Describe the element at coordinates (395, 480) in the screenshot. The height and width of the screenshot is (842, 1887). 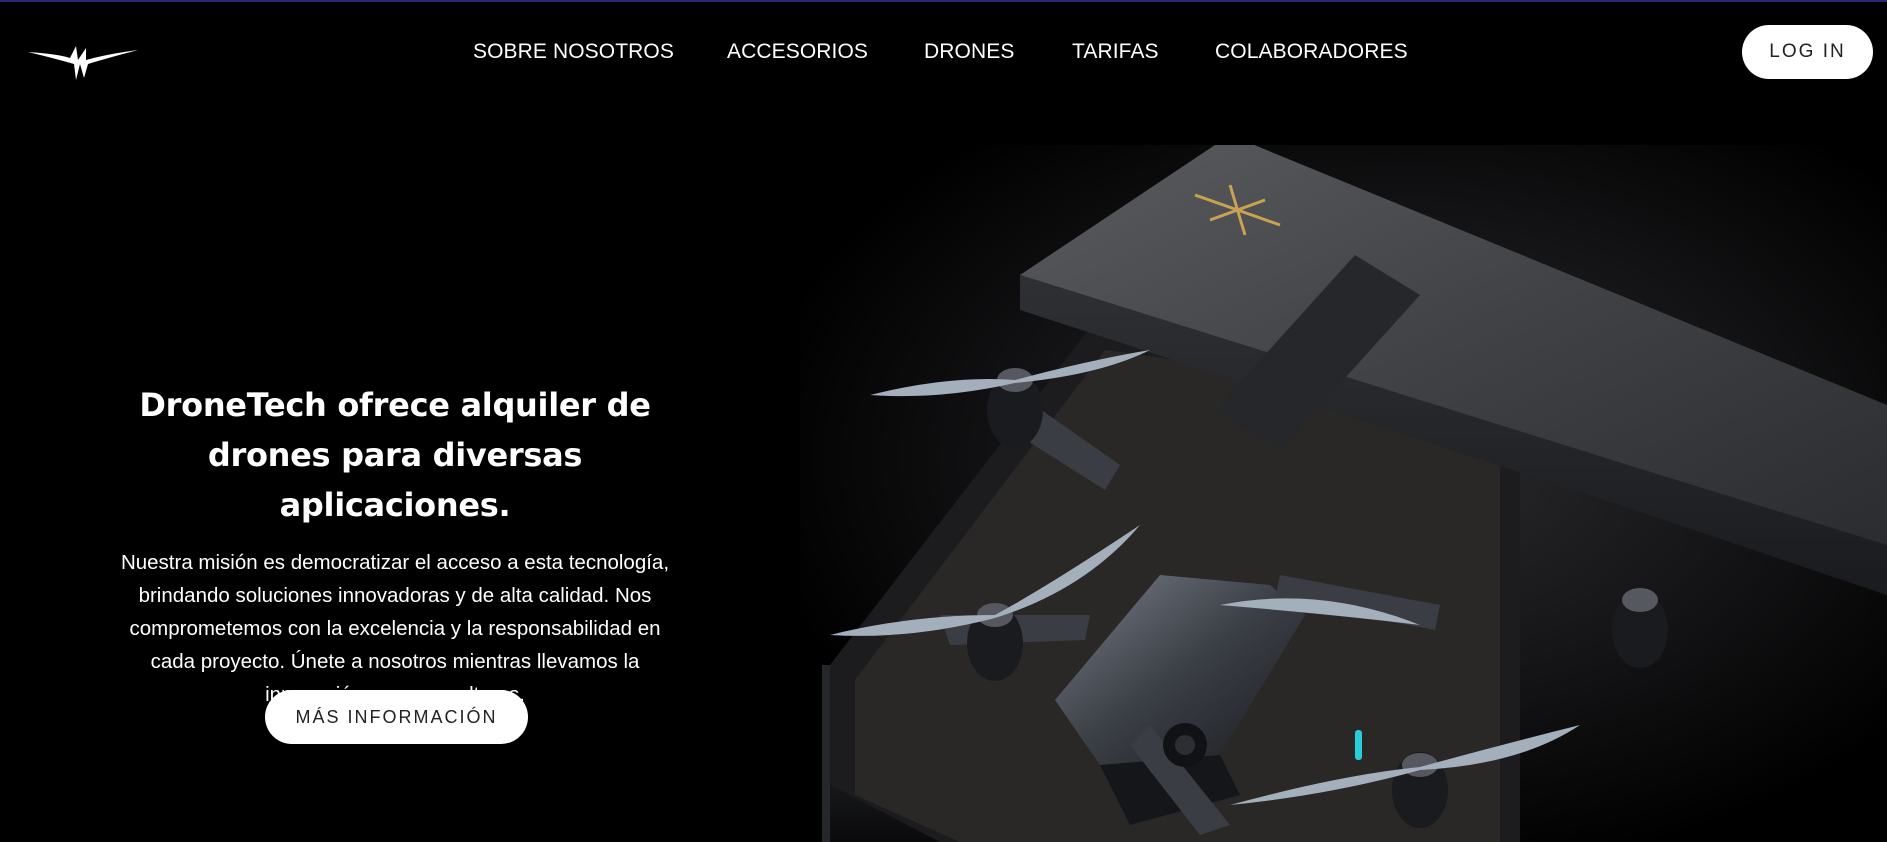
I see `hero-title-line-2: drones para diversas aplicaciones.` at that location.